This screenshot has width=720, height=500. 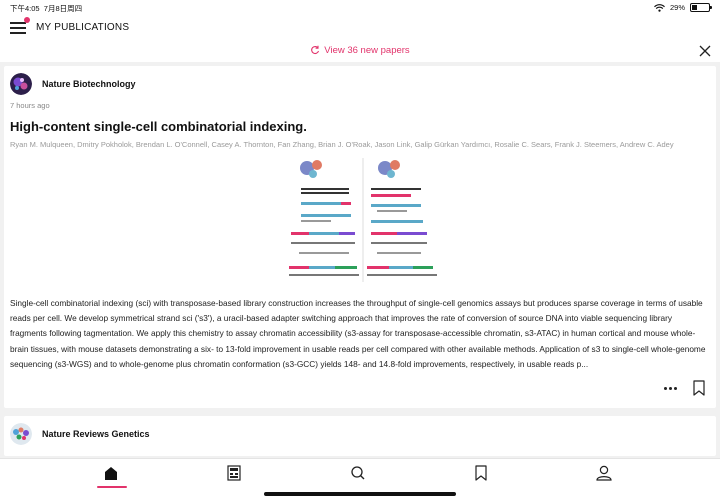 I want to click on tab-journals, so click(x=234, y=473).